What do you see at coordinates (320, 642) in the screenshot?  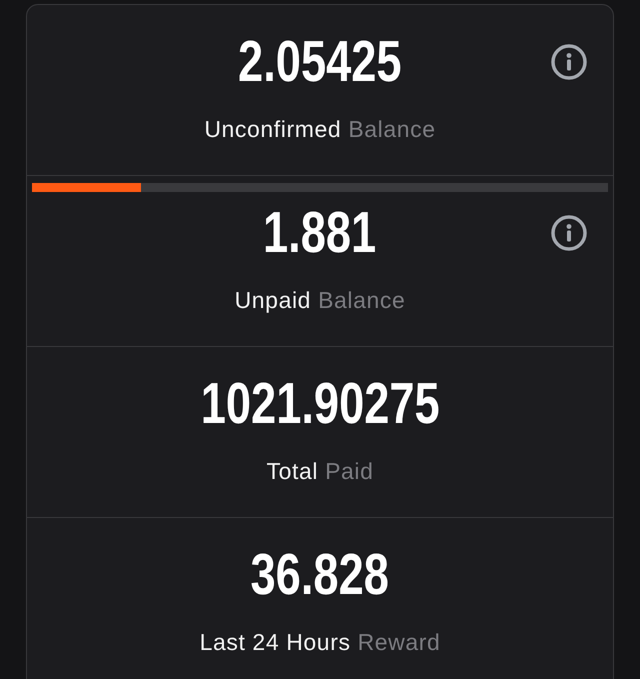 I see `stat-label: Last 24 Hours Reward` at bounding box center [320, 642].